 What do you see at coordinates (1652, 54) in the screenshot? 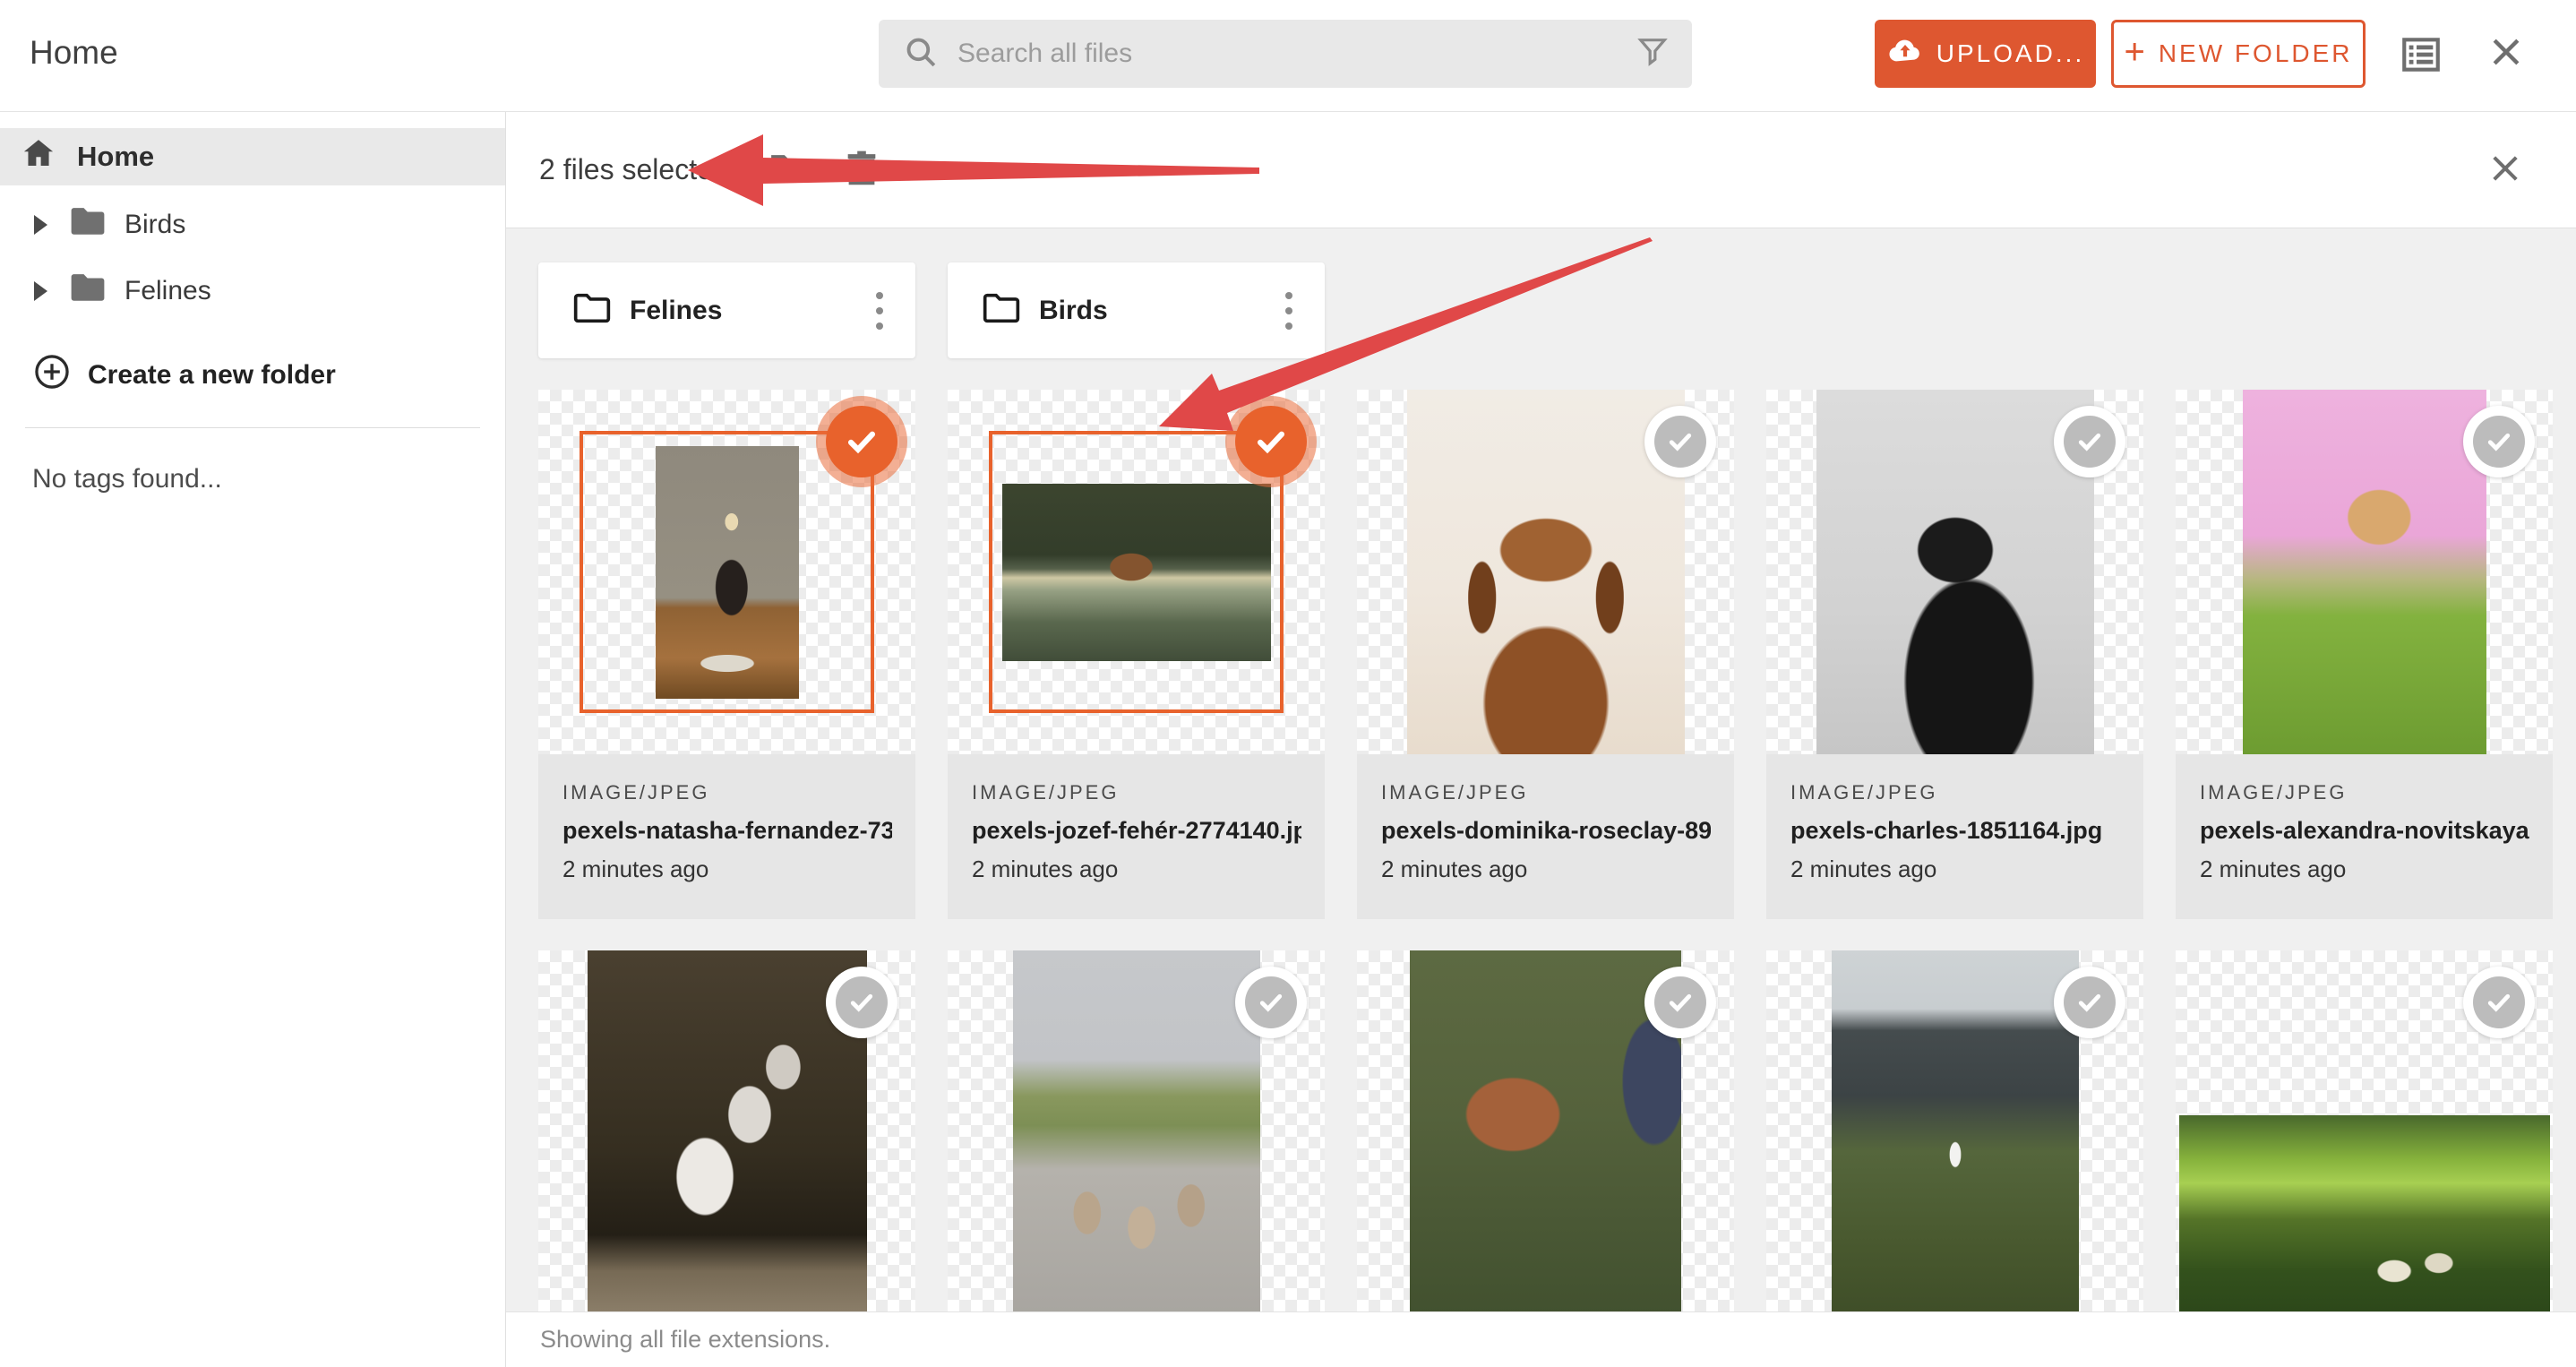
I see `filter-icon` at bounding box center [1652, 54].